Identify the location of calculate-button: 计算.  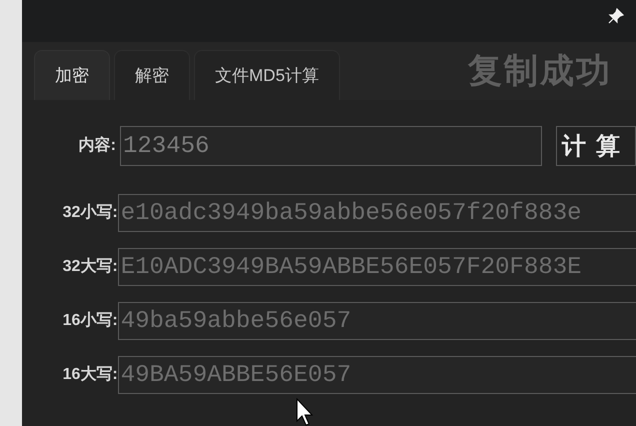
(596, 146).